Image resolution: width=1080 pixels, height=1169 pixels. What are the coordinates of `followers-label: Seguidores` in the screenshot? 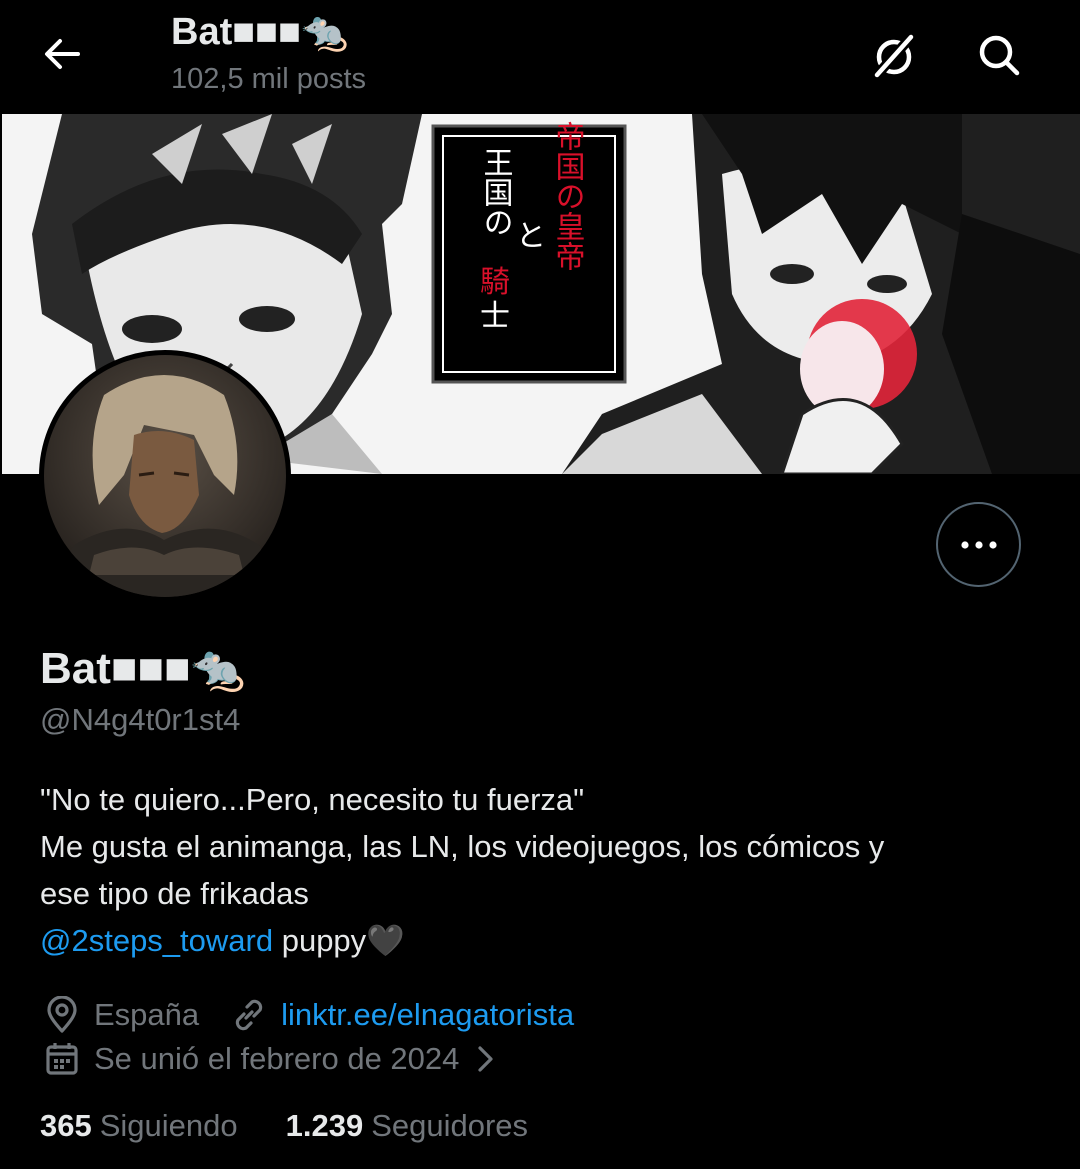 It's located at (450, 1125).